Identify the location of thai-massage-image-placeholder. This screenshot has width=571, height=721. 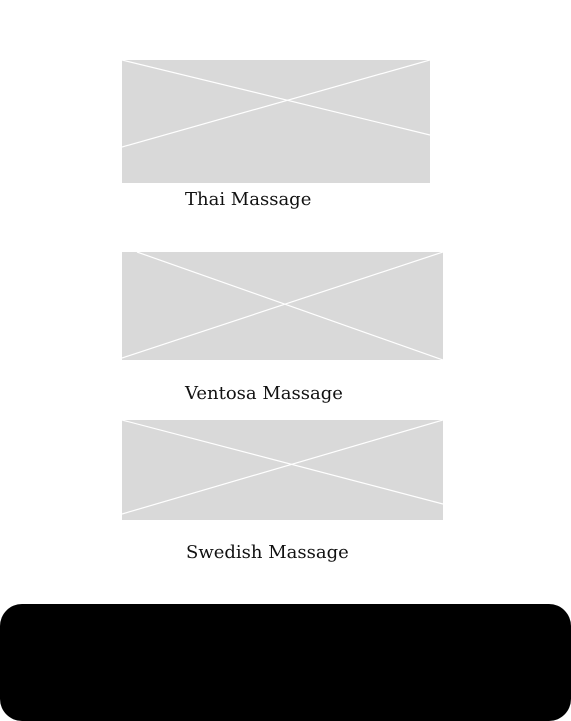
(276, 121).